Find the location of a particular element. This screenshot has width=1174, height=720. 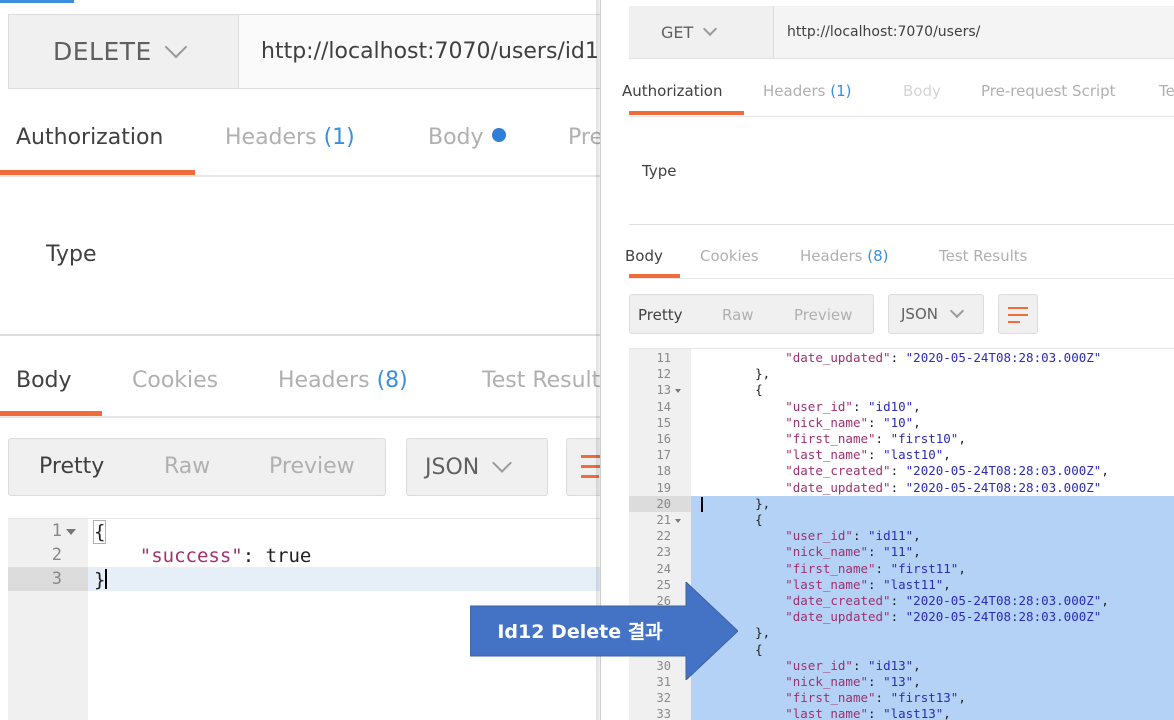

json-value: "first11" is located at coordinates (924, 568).